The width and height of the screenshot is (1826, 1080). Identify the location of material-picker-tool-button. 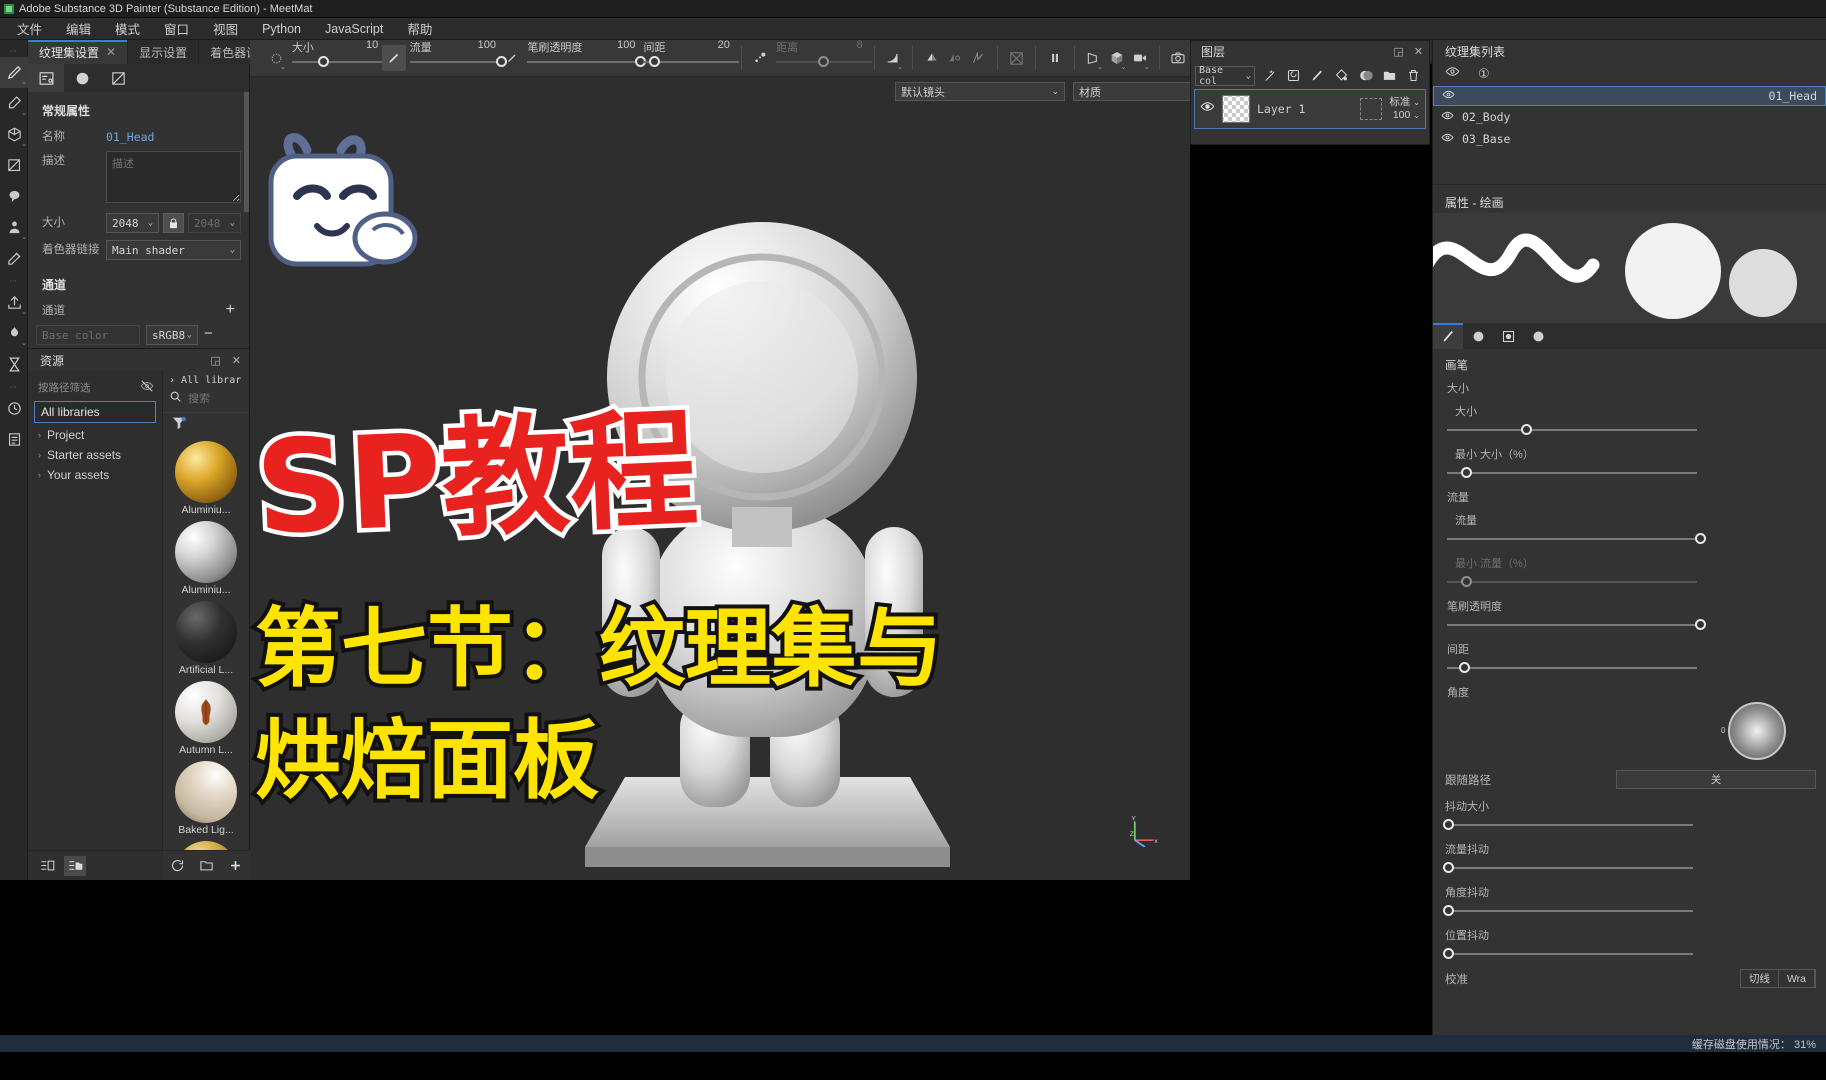
(14, 258).